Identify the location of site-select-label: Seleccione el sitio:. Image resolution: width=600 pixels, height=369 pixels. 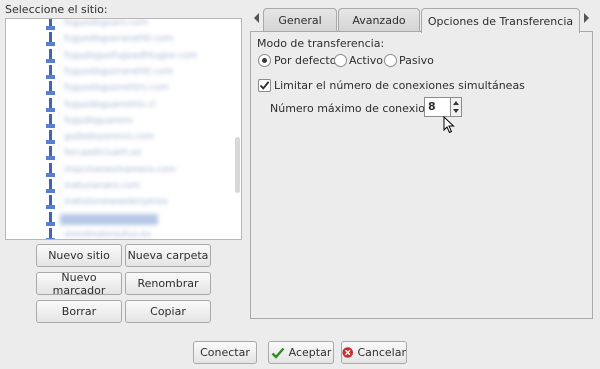
(56, 9).